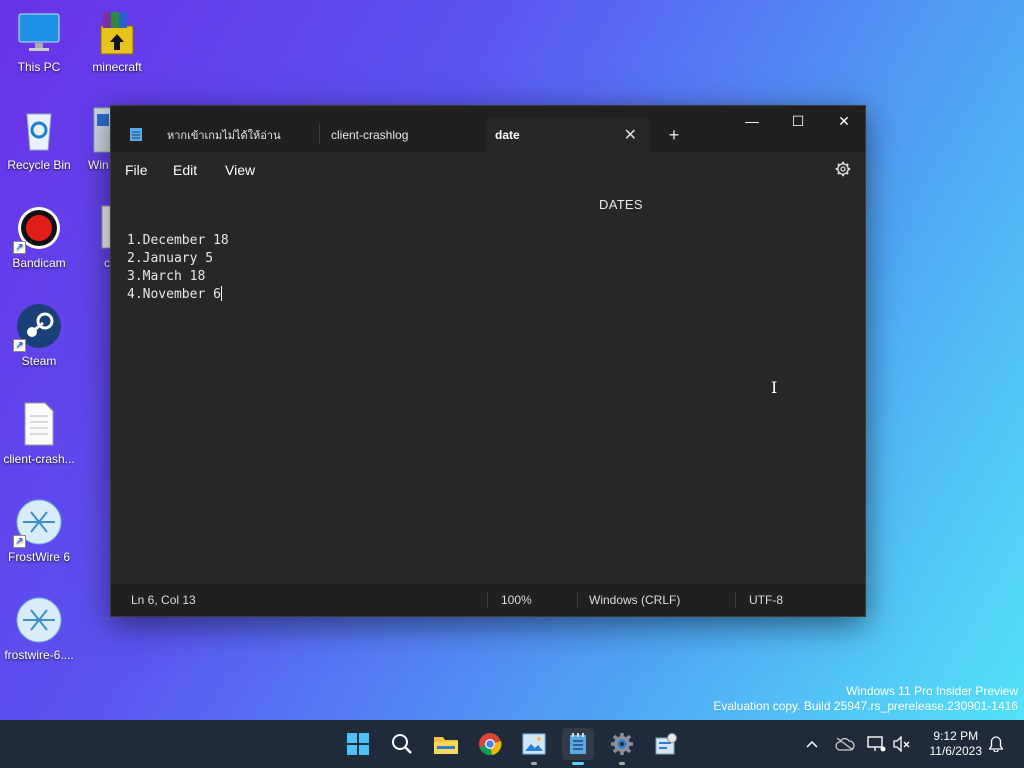 The width and height of the screenshot is (1024, 768). Describe the element at coordinates (845, 744) in the screenshot. I see `cloud-icon` at that location.